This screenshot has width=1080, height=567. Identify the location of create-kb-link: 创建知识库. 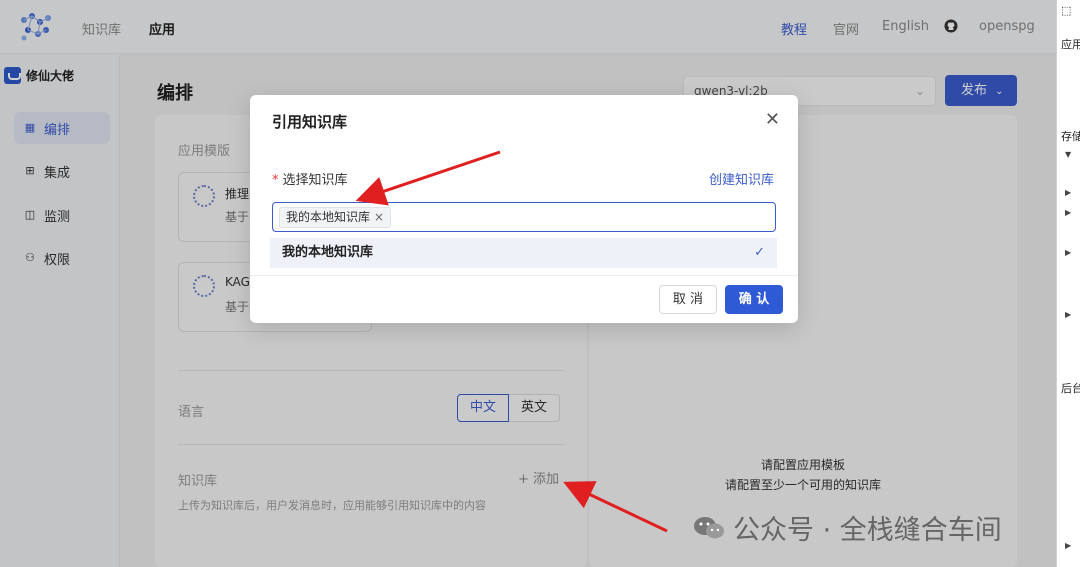
(741, 178).